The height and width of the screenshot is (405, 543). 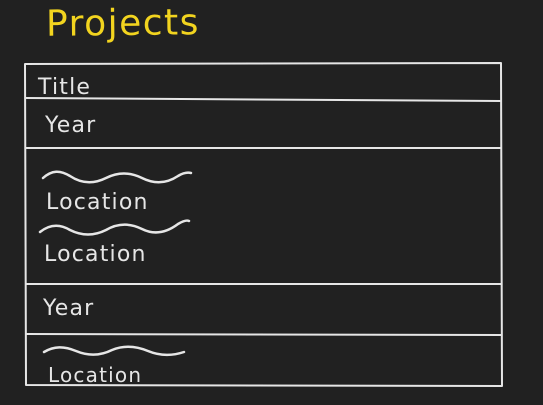 I want to click on row-label-title: Title, so click(x=65, y=87).